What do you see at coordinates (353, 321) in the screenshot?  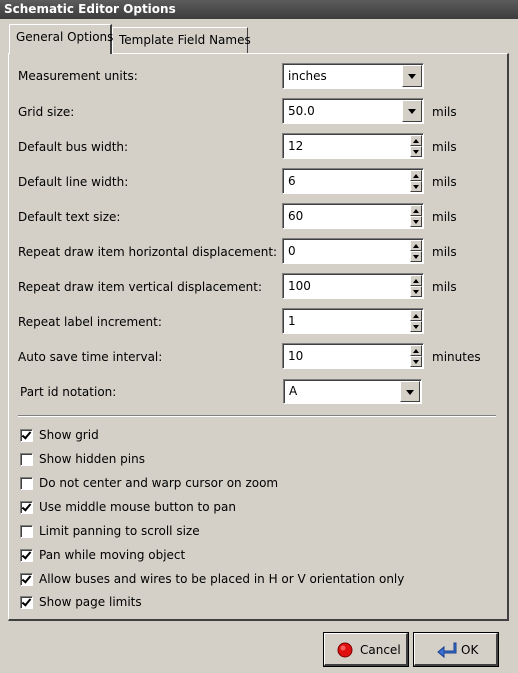 I see `label-increment-spinbox: 1` at bounding box center [353, 321].